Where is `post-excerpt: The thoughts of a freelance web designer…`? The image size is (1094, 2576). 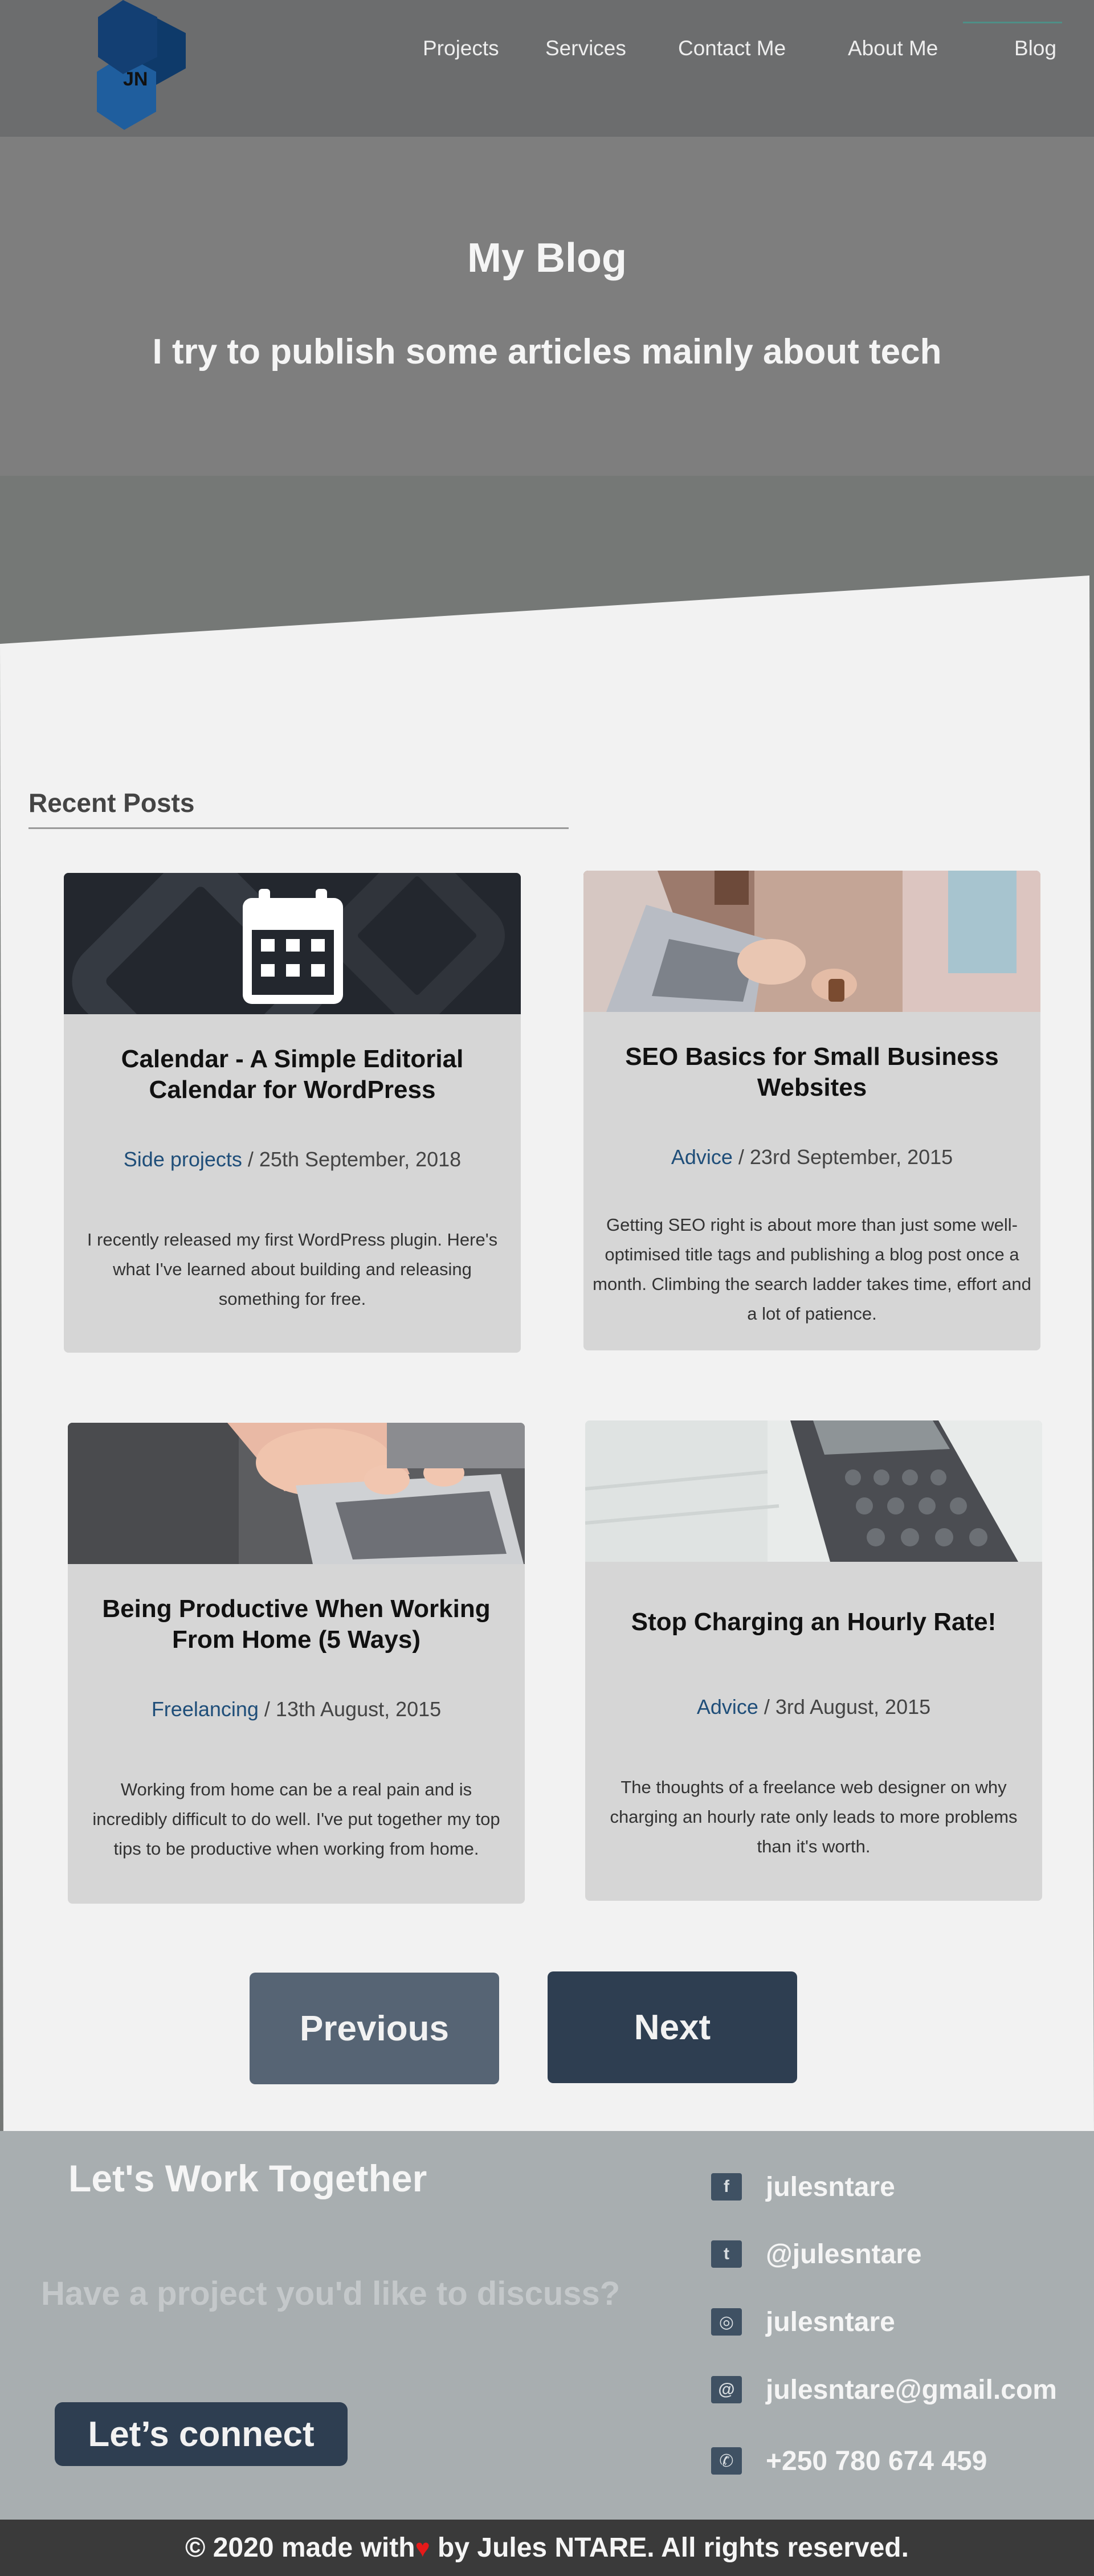
post-excerpt: The thoughts of a freelance web designer… is located at coordinates (814, 1817).